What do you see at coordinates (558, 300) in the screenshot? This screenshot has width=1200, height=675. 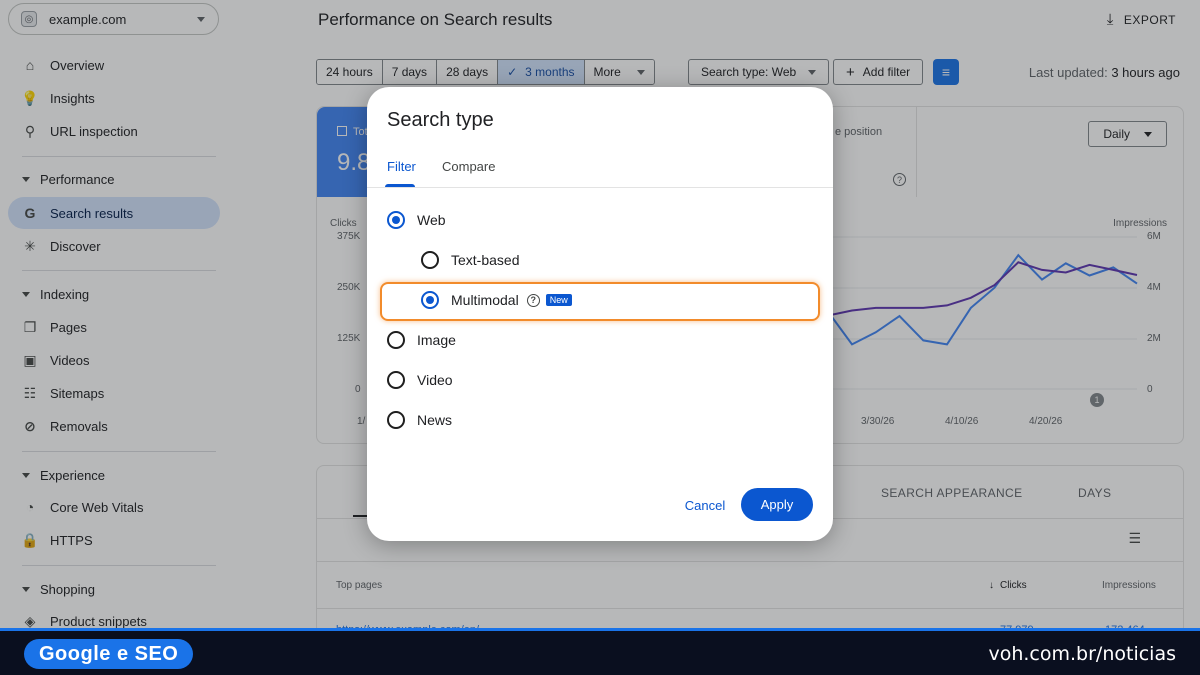 I see `new-badge: New` at bounding box center [558, 300].